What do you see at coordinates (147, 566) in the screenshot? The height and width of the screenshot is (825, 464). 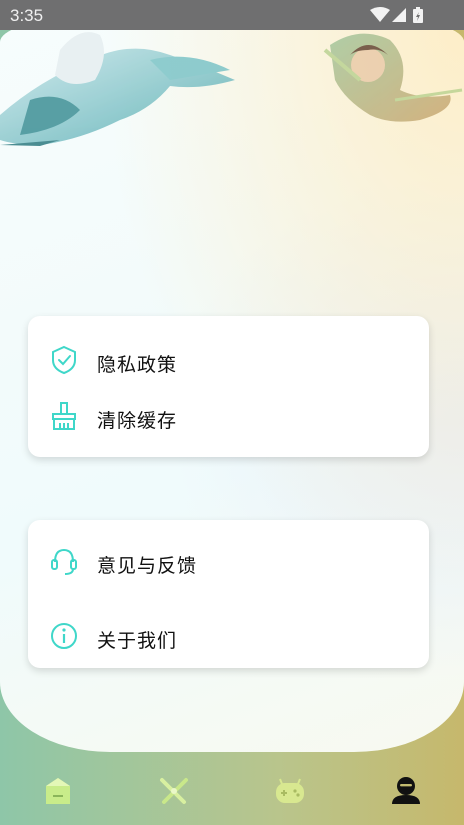 I see `feedback-label: 意见与反馈` at bounding box center [147, 566].